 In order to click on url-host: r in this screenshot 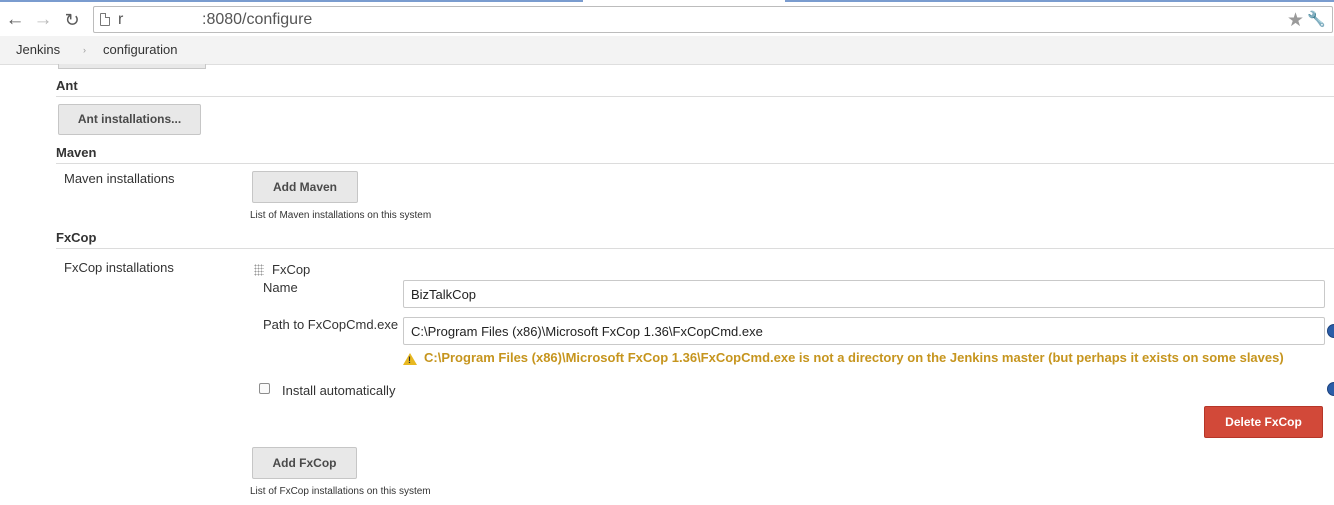, I will do `click(121, 19)`.